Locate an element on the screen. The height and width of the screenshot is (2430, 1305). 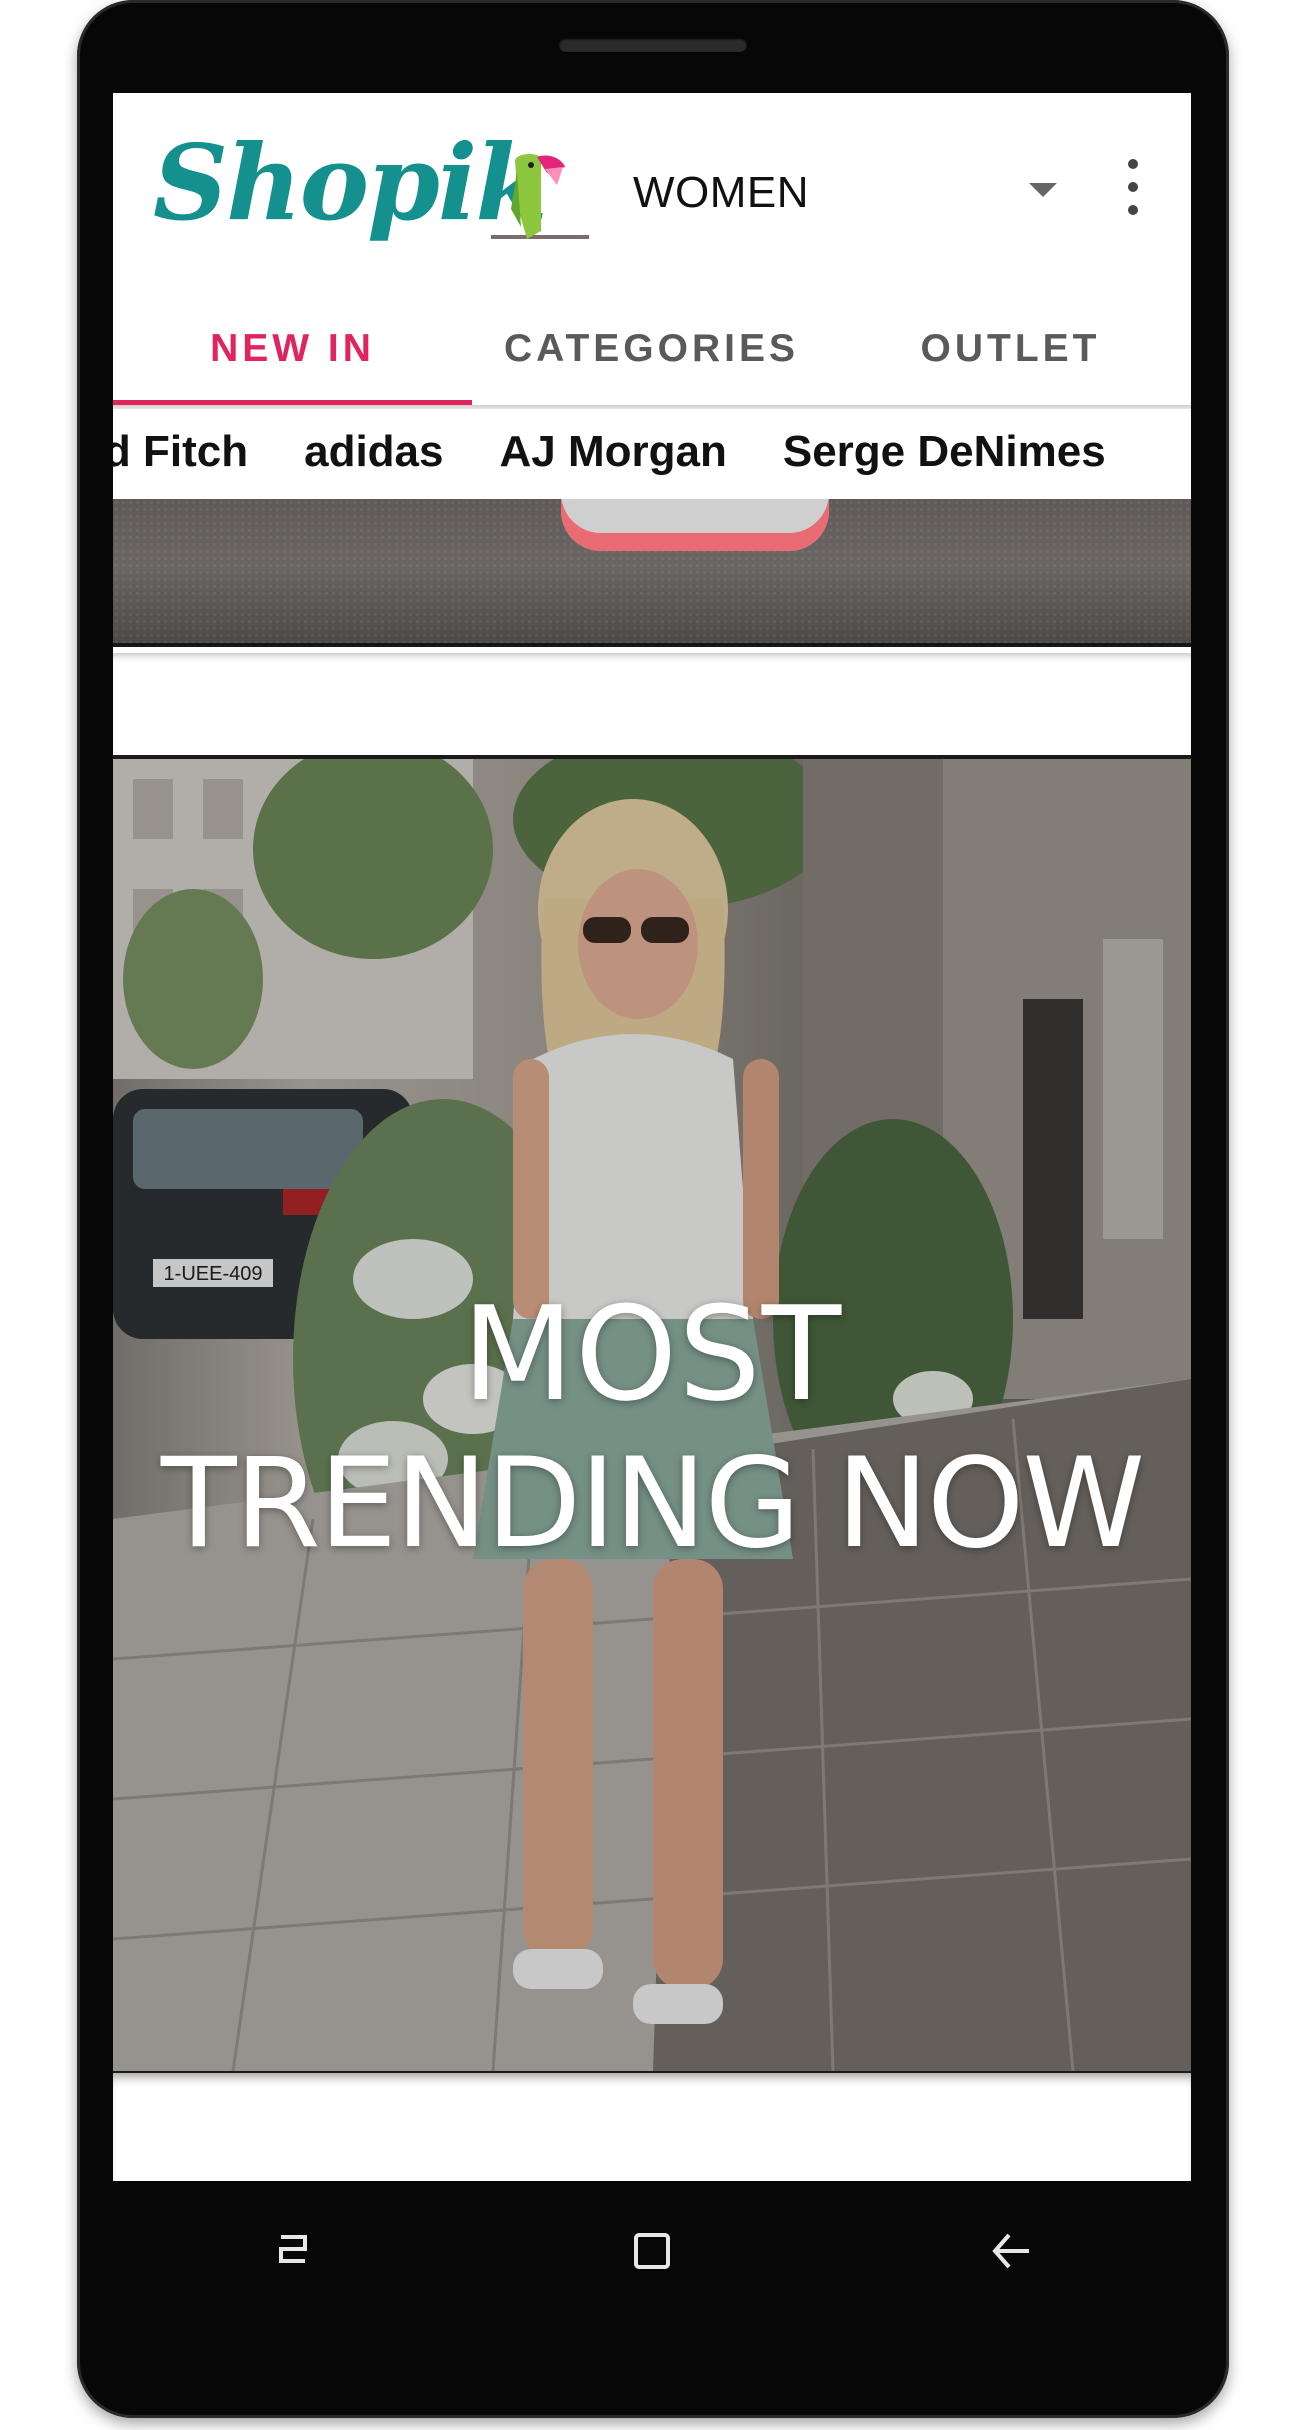
main-tabs: NEW IN CATEGORIES OUTLET is located at coordinates (652, 349).